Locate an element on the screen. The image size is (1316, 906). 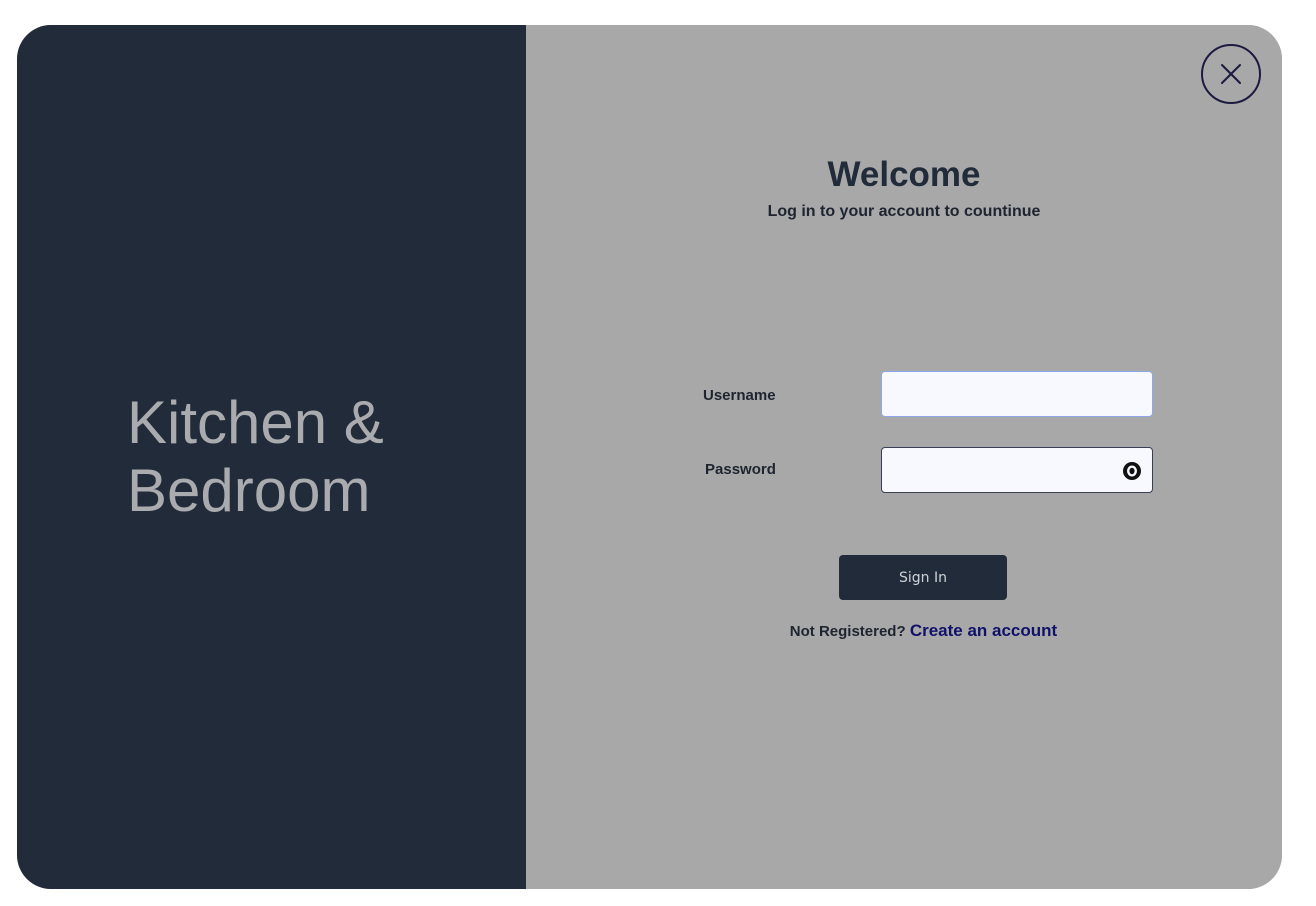
brand-line-2: Bedroom is located at coordinates (249, 490).